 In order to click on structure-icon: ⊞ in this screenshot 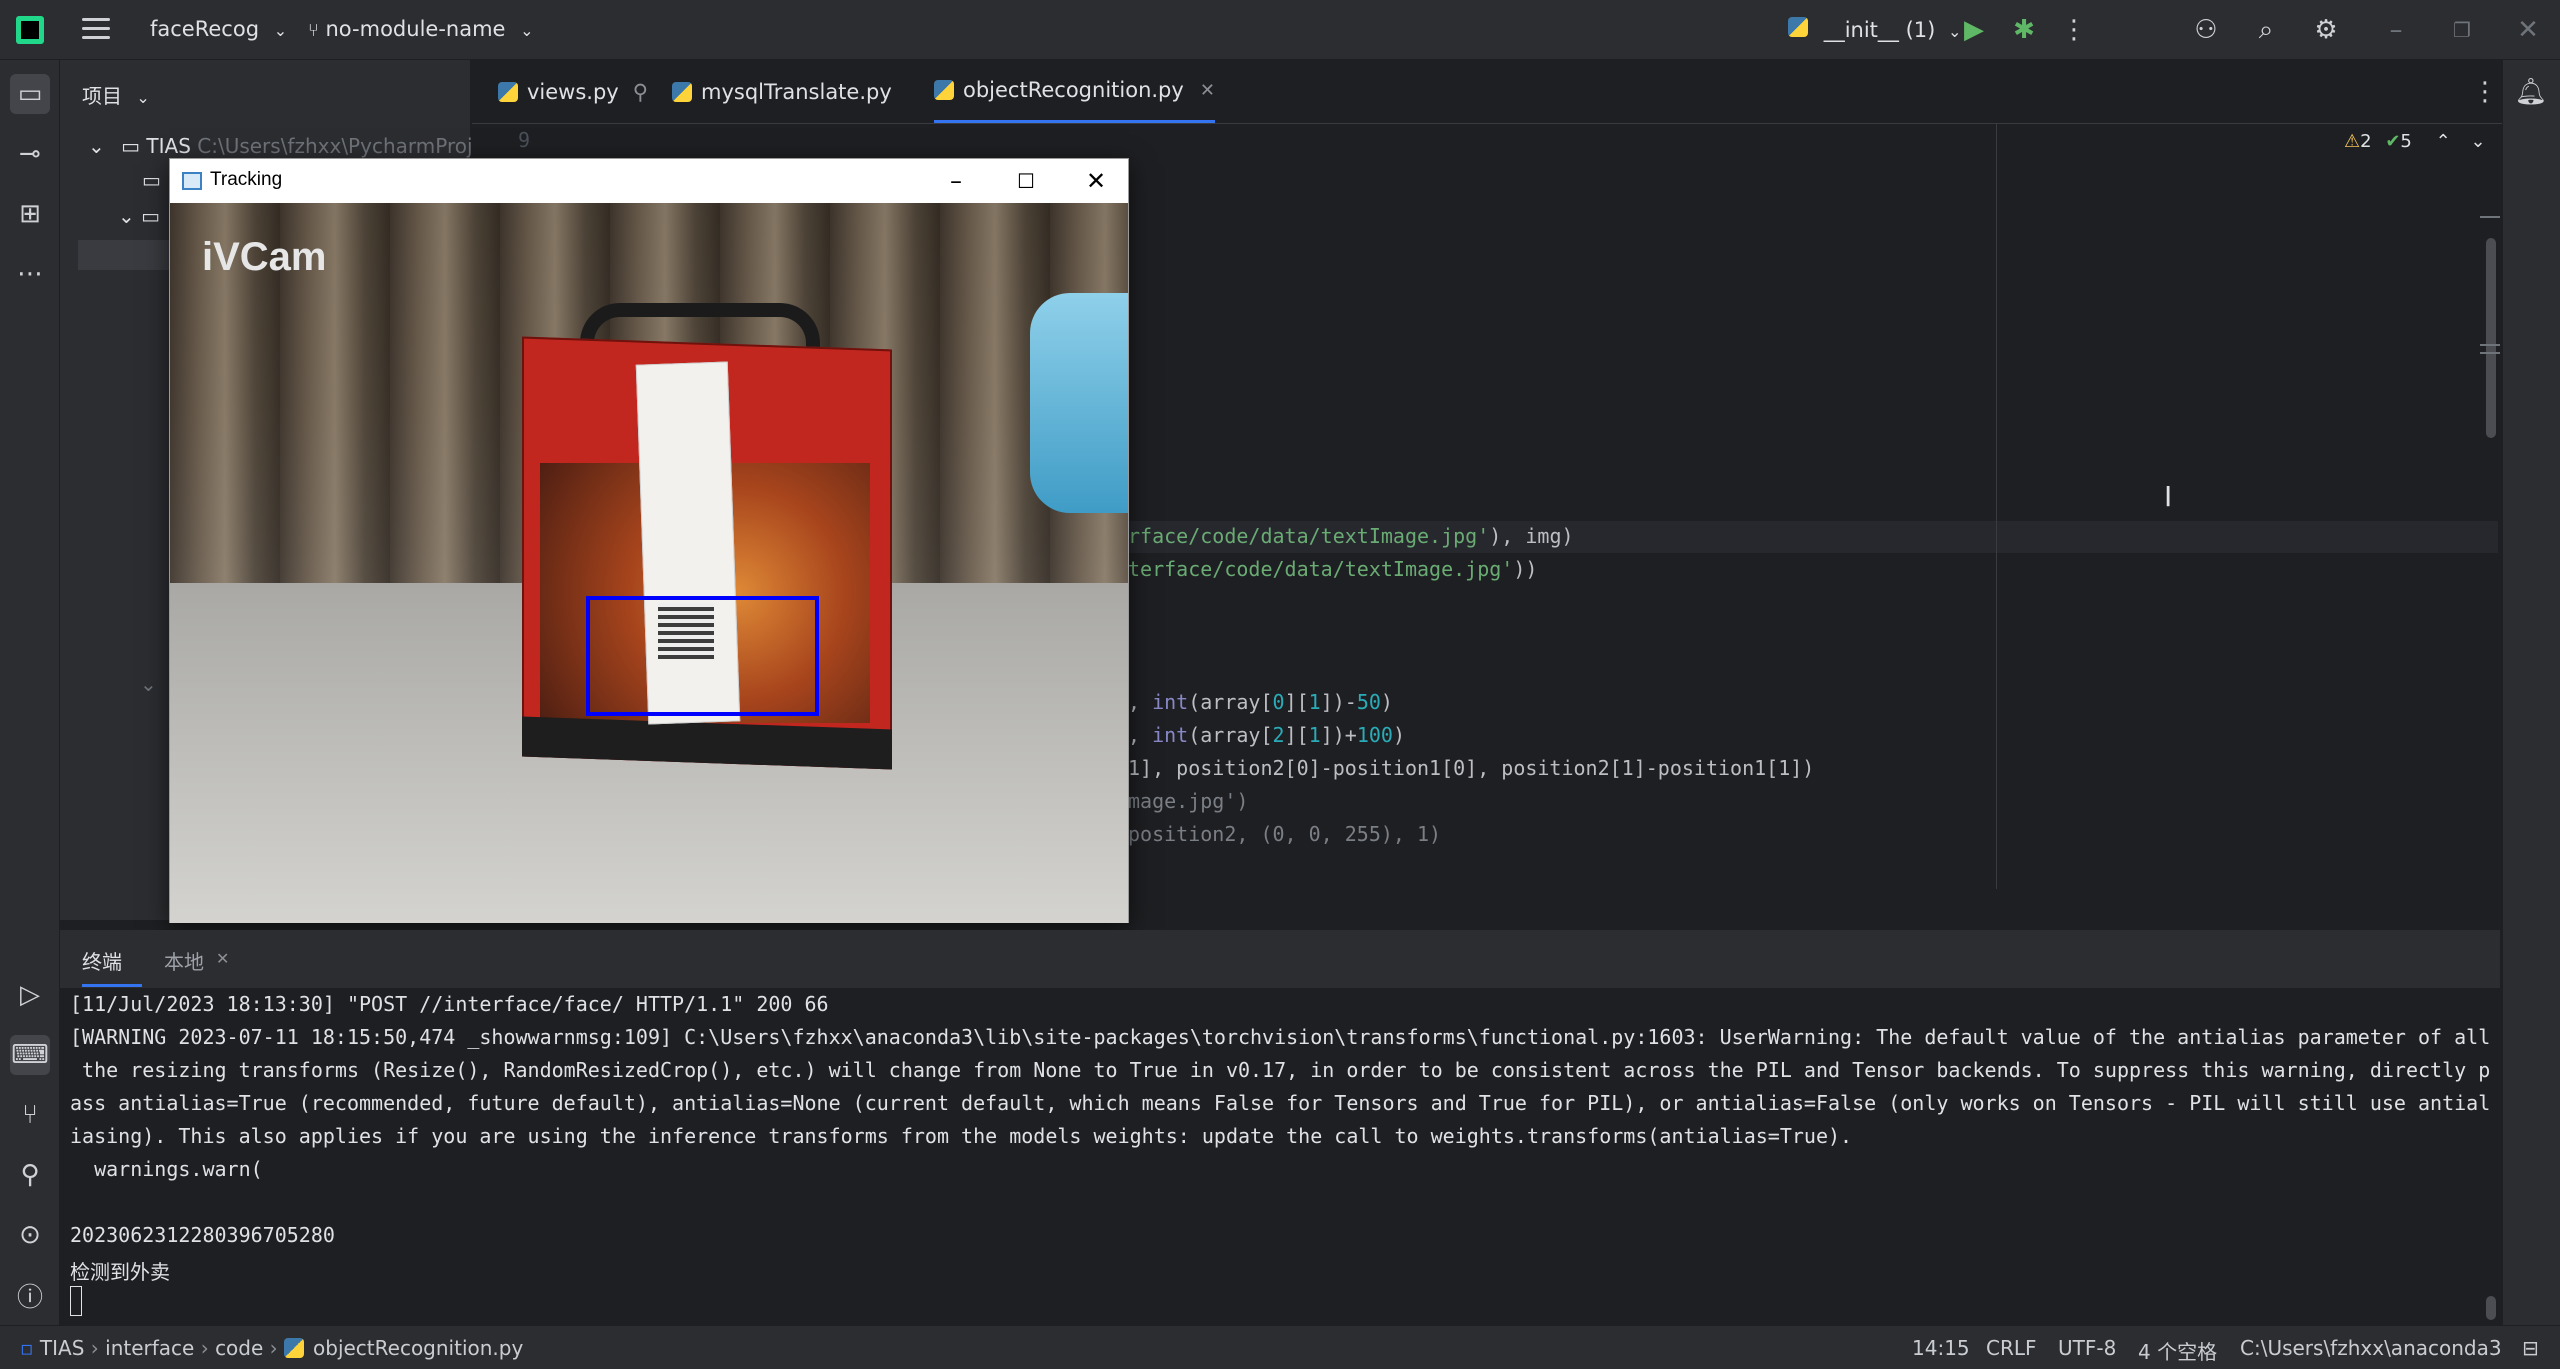, I will do `click(30, 214)`.